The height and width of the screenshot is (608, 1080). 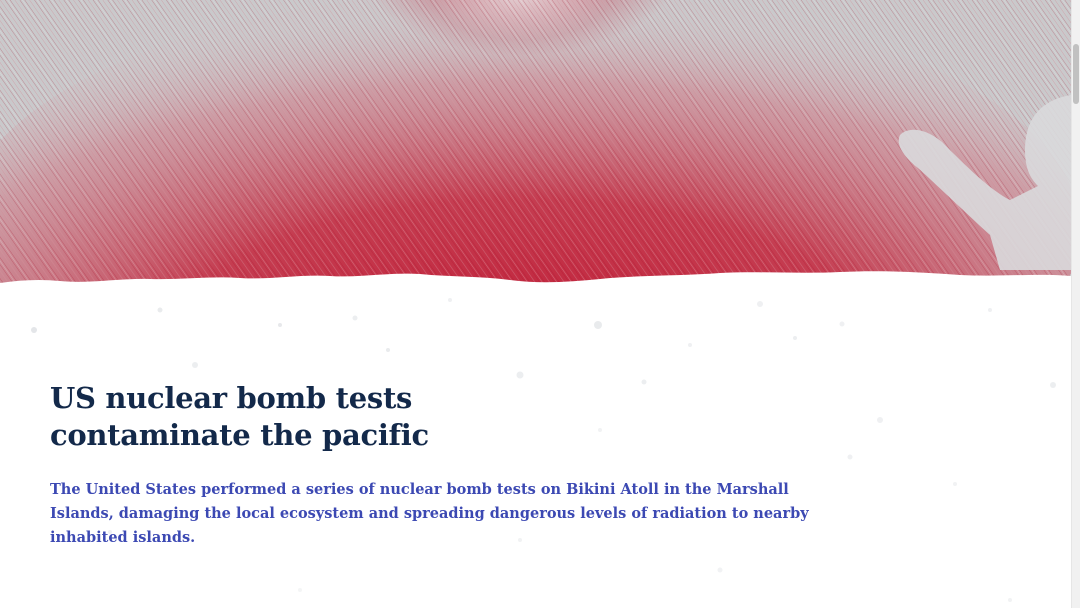 What do you see at coordinates (1075, 304) in the screenshot?
I see `vertical-scrollbar` at bounding box center [1075, 304].